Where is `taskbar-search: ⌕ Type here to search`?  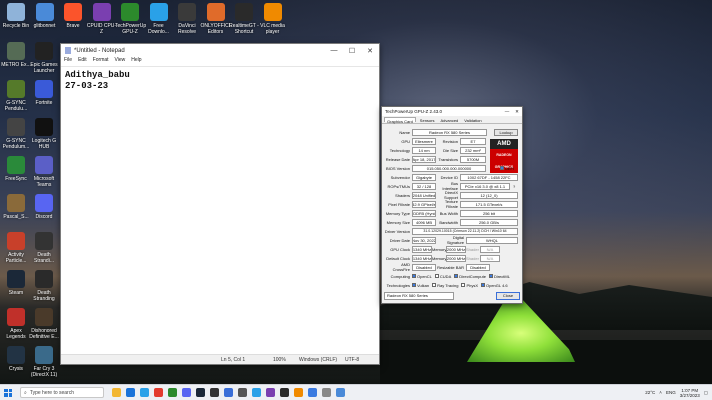 taskbar-search: ⌕ Type here to search is located at coordinates (62, 392).